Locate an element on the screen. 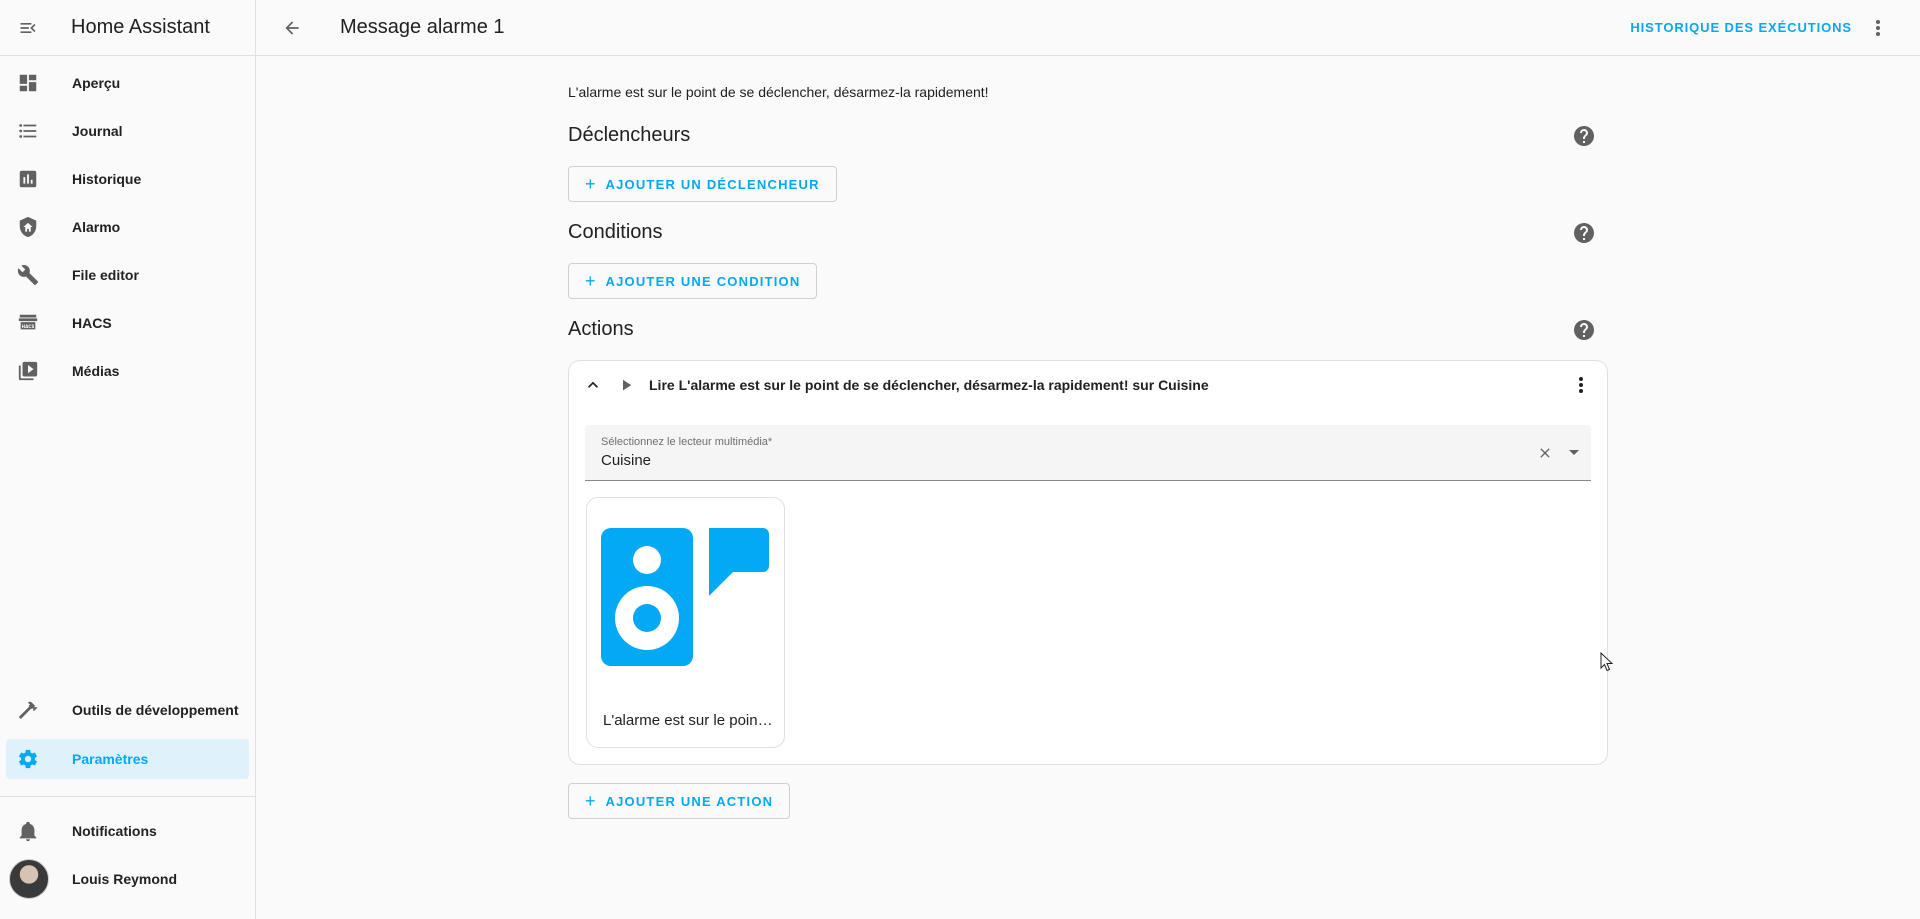  actions-help-button is located at coordinates (1584, 332).